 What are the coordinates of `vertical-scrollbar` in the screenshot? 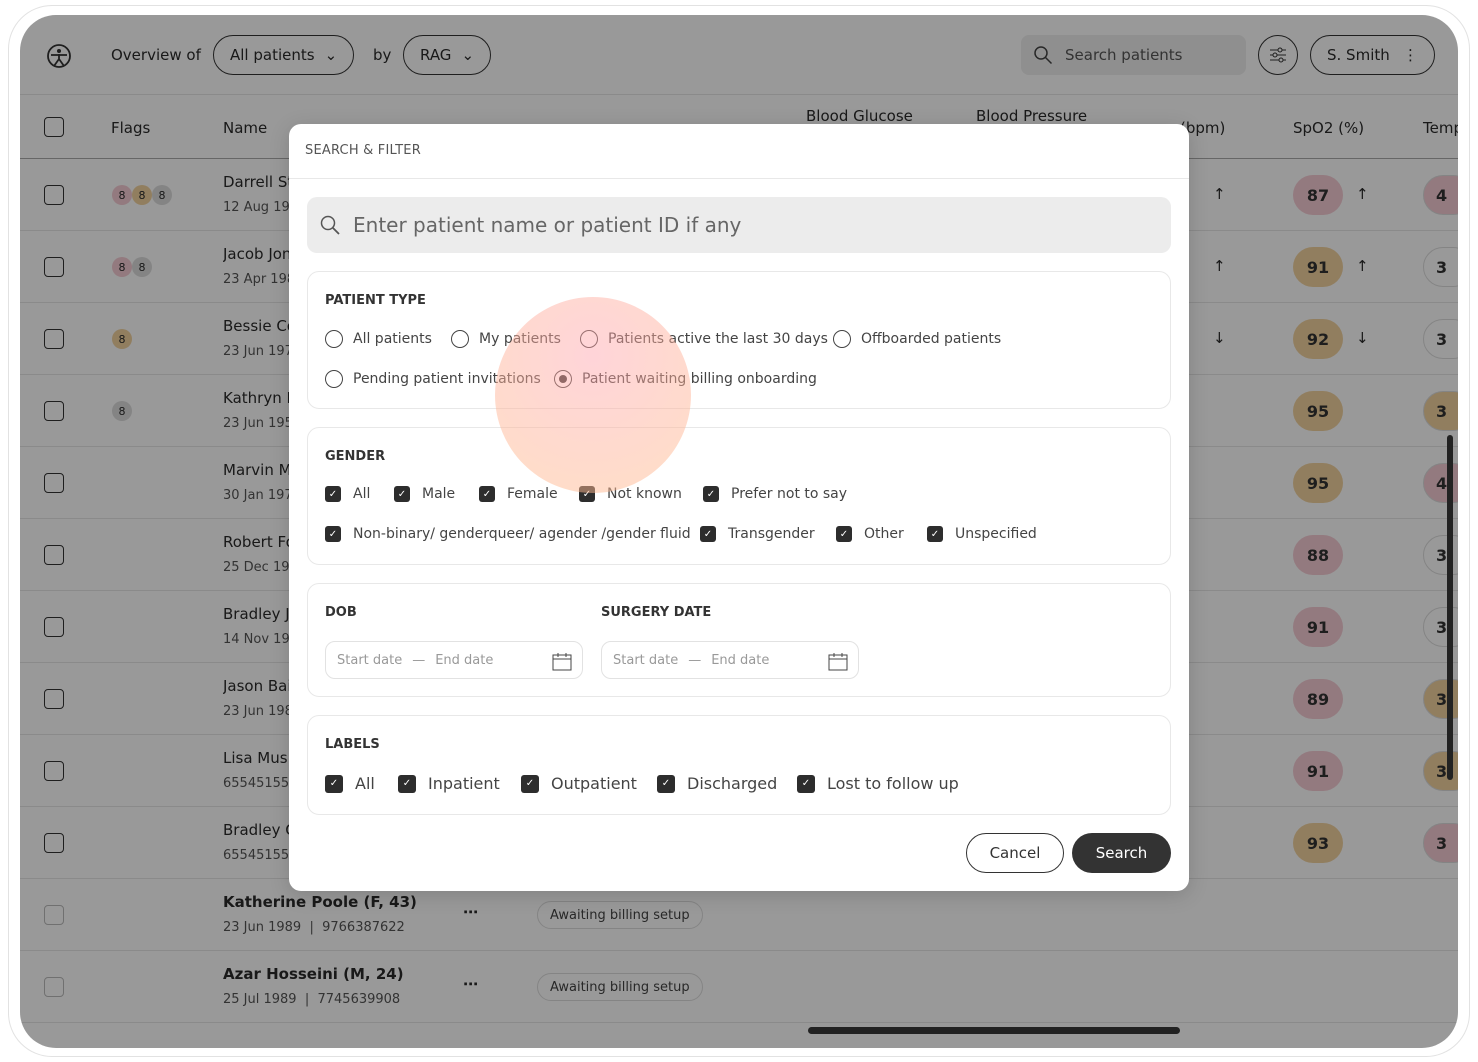 It's located at (1450, 607).